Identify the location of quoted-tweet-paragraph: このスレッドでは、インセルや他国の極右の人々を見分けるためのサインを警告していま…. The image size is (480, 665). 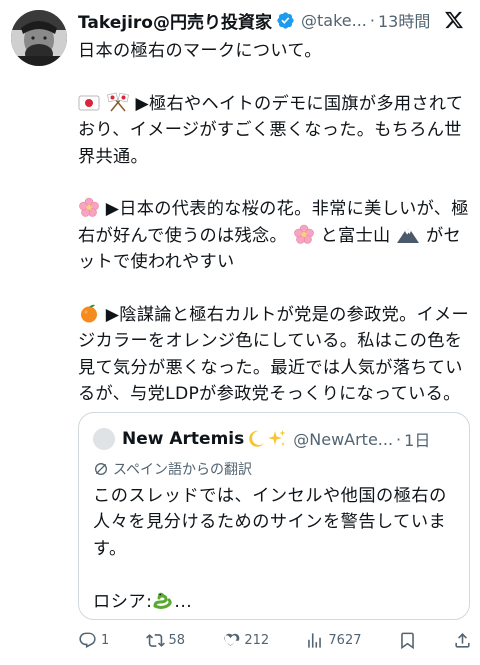
(270, 522).